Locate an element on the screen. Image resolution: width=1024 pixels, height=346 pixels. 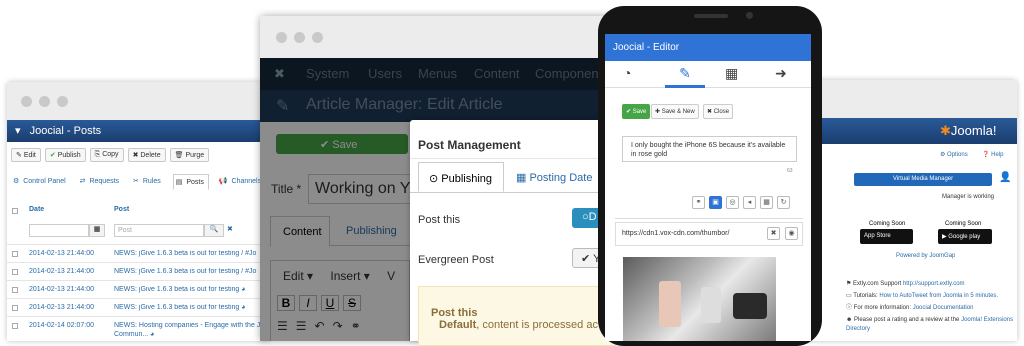
tab-publishing: ⊙ Publishing is located at coordinates (461, 177).